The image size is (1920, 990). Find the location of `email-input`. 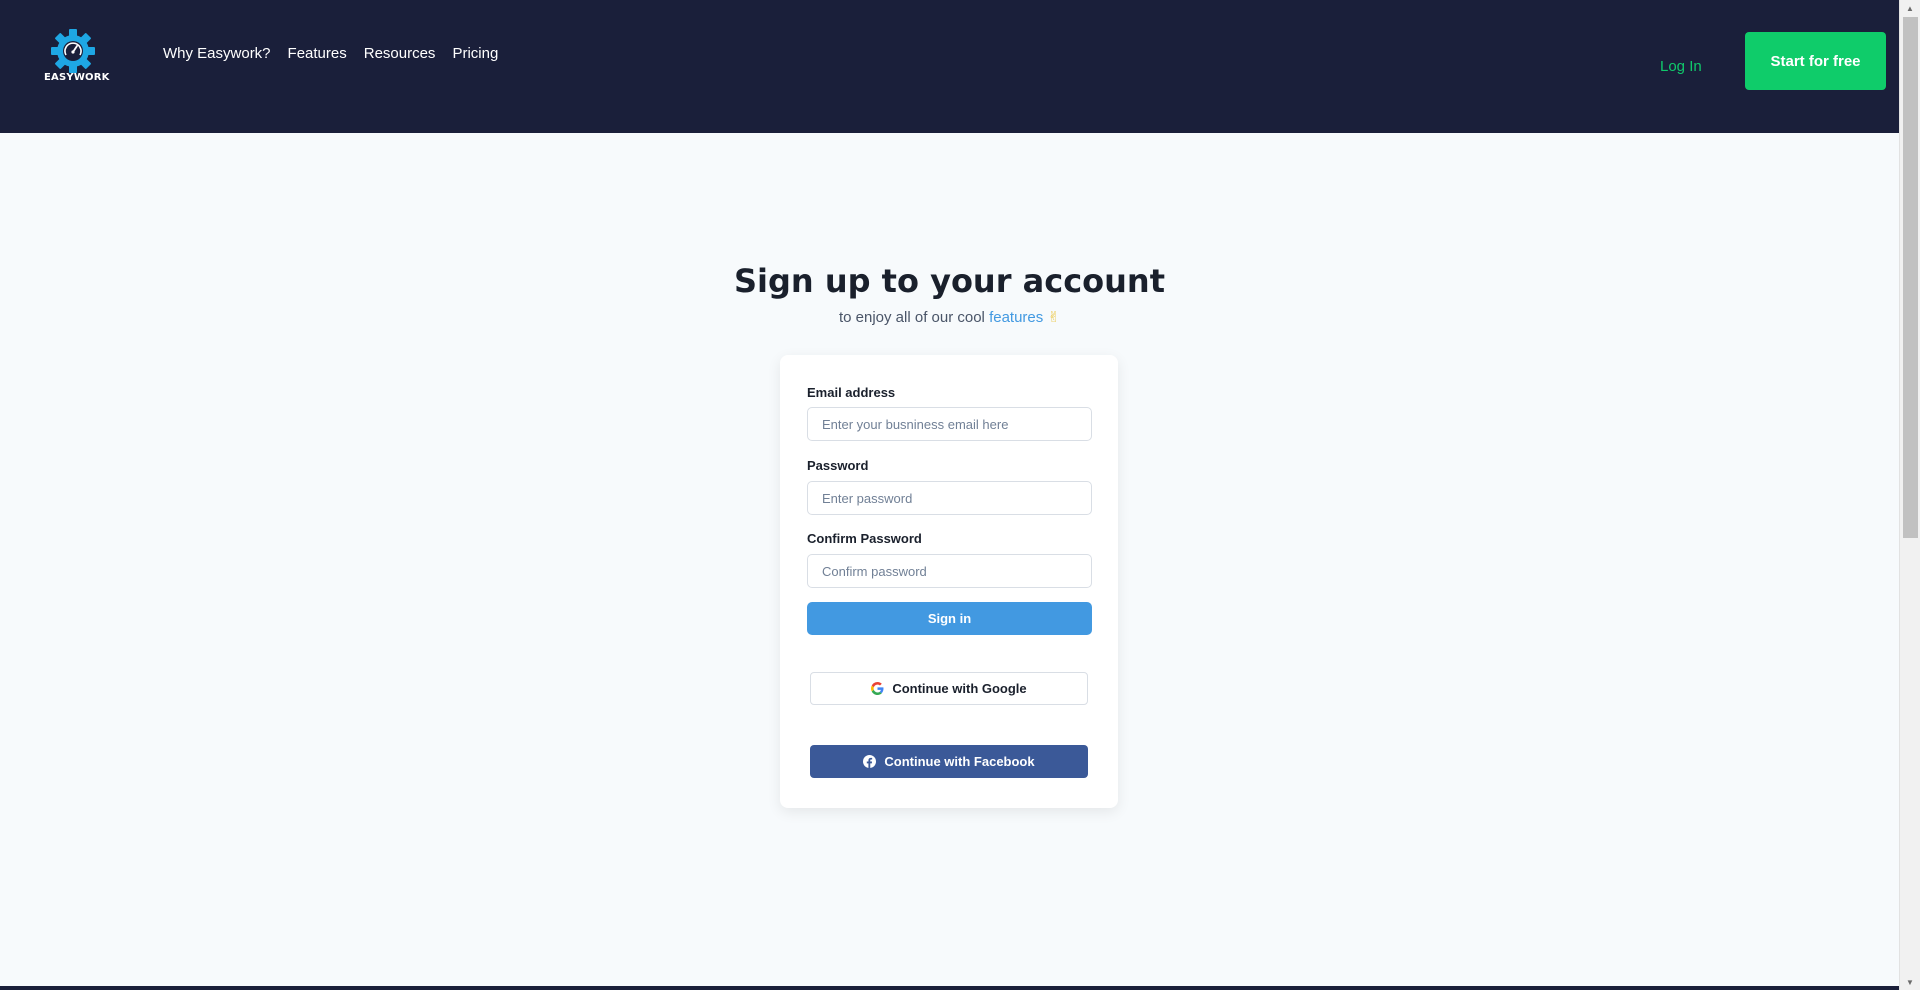

email-input is located at coordinates (949, 424).